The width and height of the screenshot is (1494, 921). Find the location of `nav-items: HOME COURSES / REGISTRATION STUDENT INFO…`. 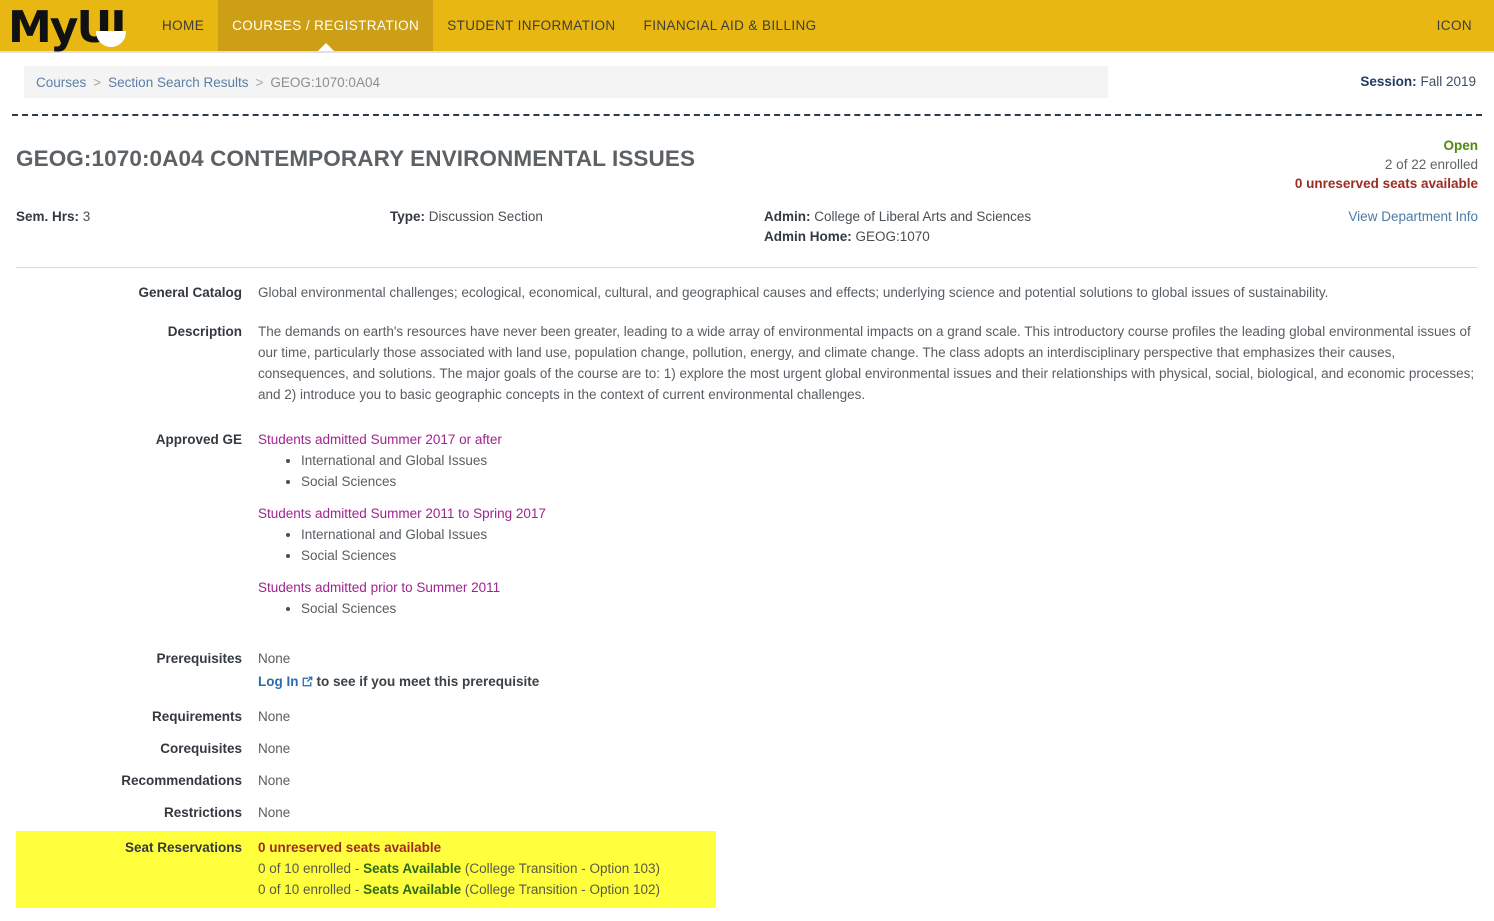

nav-items: HOME COURSES / REGISTRATION STUDENT INFO… is located at coordinates (792, 25).